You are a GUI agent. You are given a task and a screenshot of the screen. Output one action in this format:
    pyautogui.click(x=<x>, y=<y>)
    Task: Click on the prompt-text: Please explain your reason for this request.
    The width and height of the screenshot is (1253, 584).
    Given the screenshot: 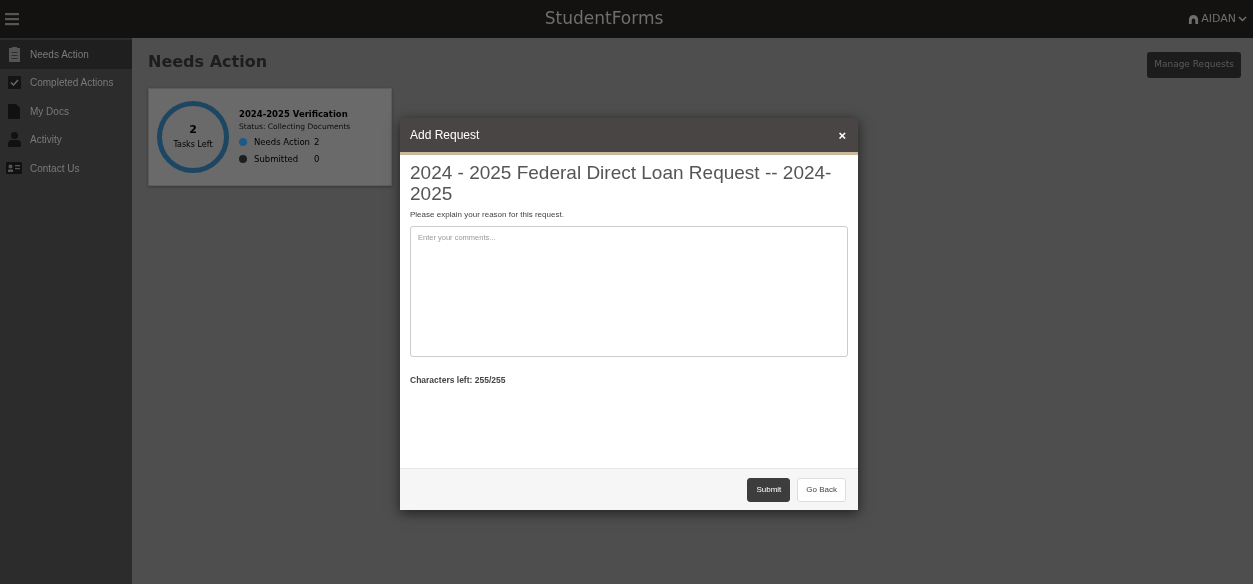 What is the action you would take?
    pyautogui.click(x=487, y=214)
    